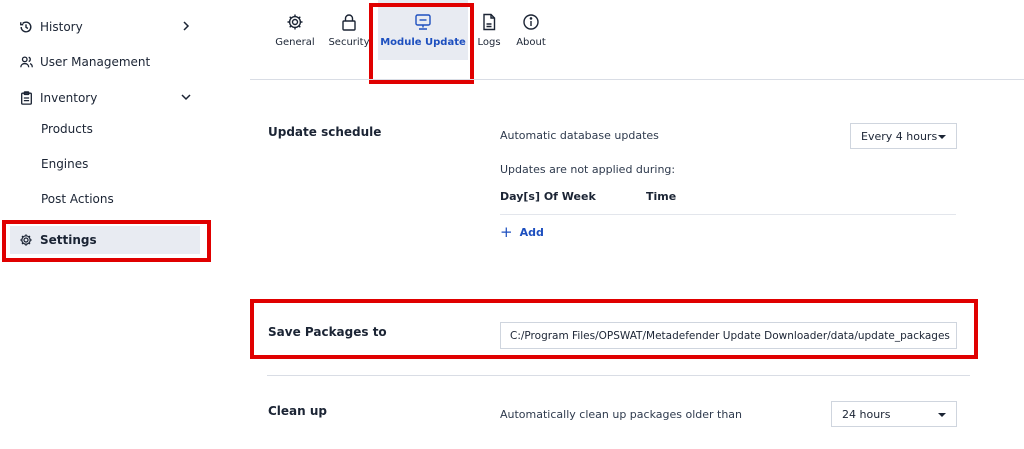  I want to click on chevron-right-icon, so click(186, 26).